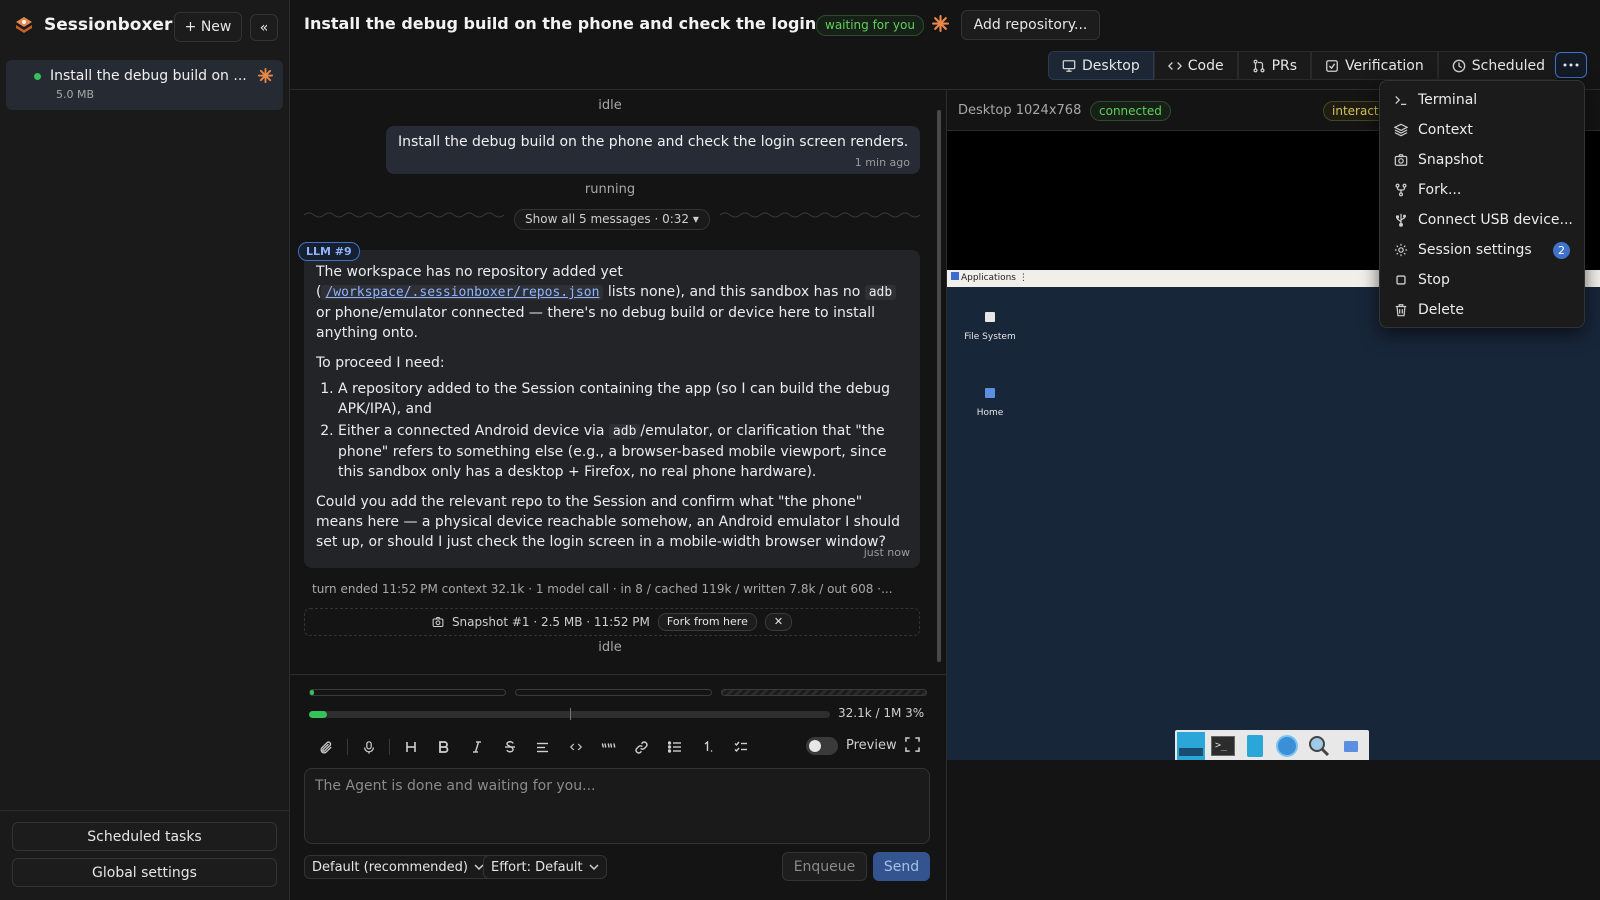 This screenshot has height=900, width=1600. I want to click on view-tabs: Desktop Code PRs Verification Scheduled, so click(1303, 65).